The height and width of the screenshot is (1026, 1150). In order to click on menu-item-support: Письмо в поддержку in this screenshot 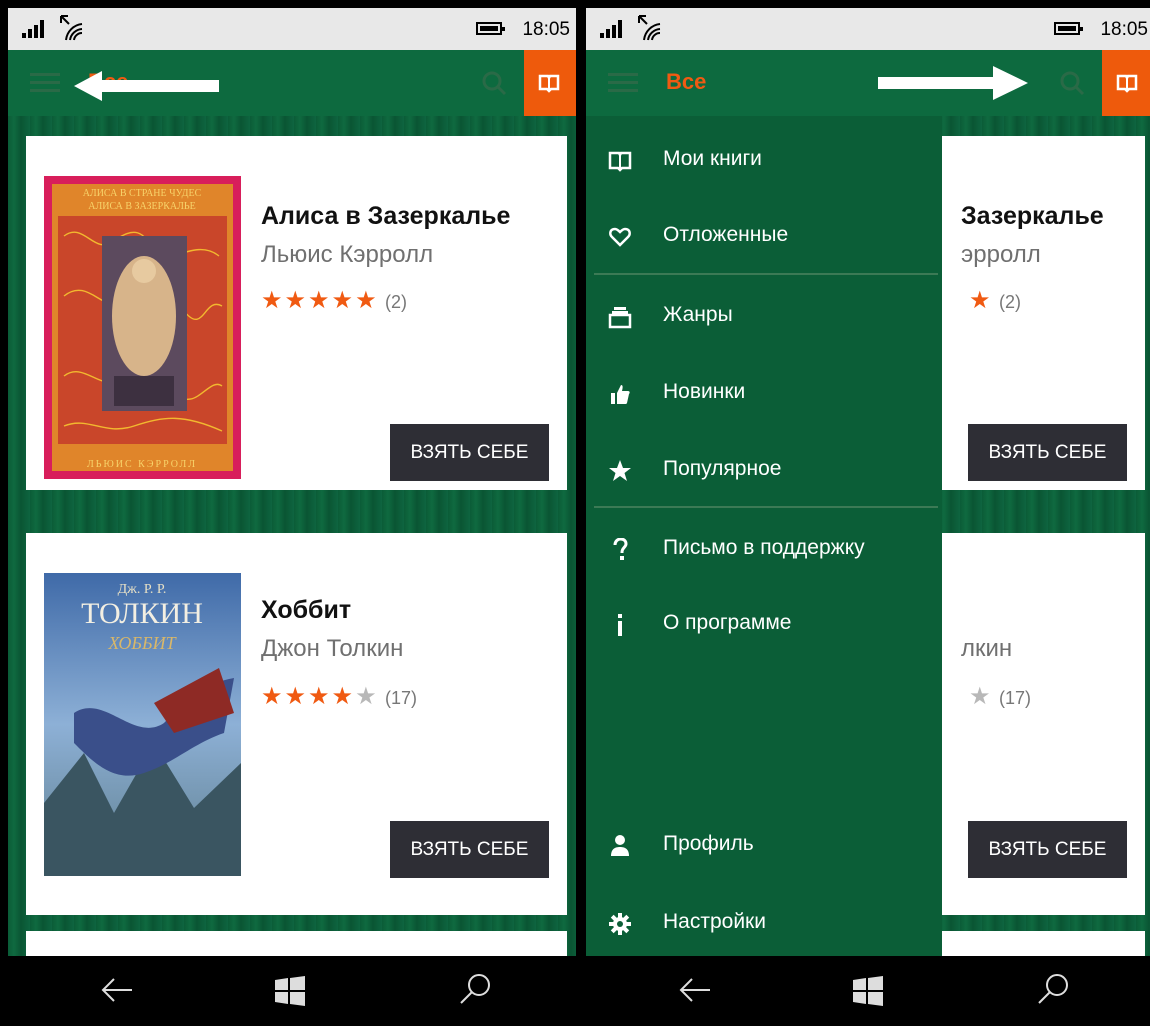, I will do `click(764, 550)`.